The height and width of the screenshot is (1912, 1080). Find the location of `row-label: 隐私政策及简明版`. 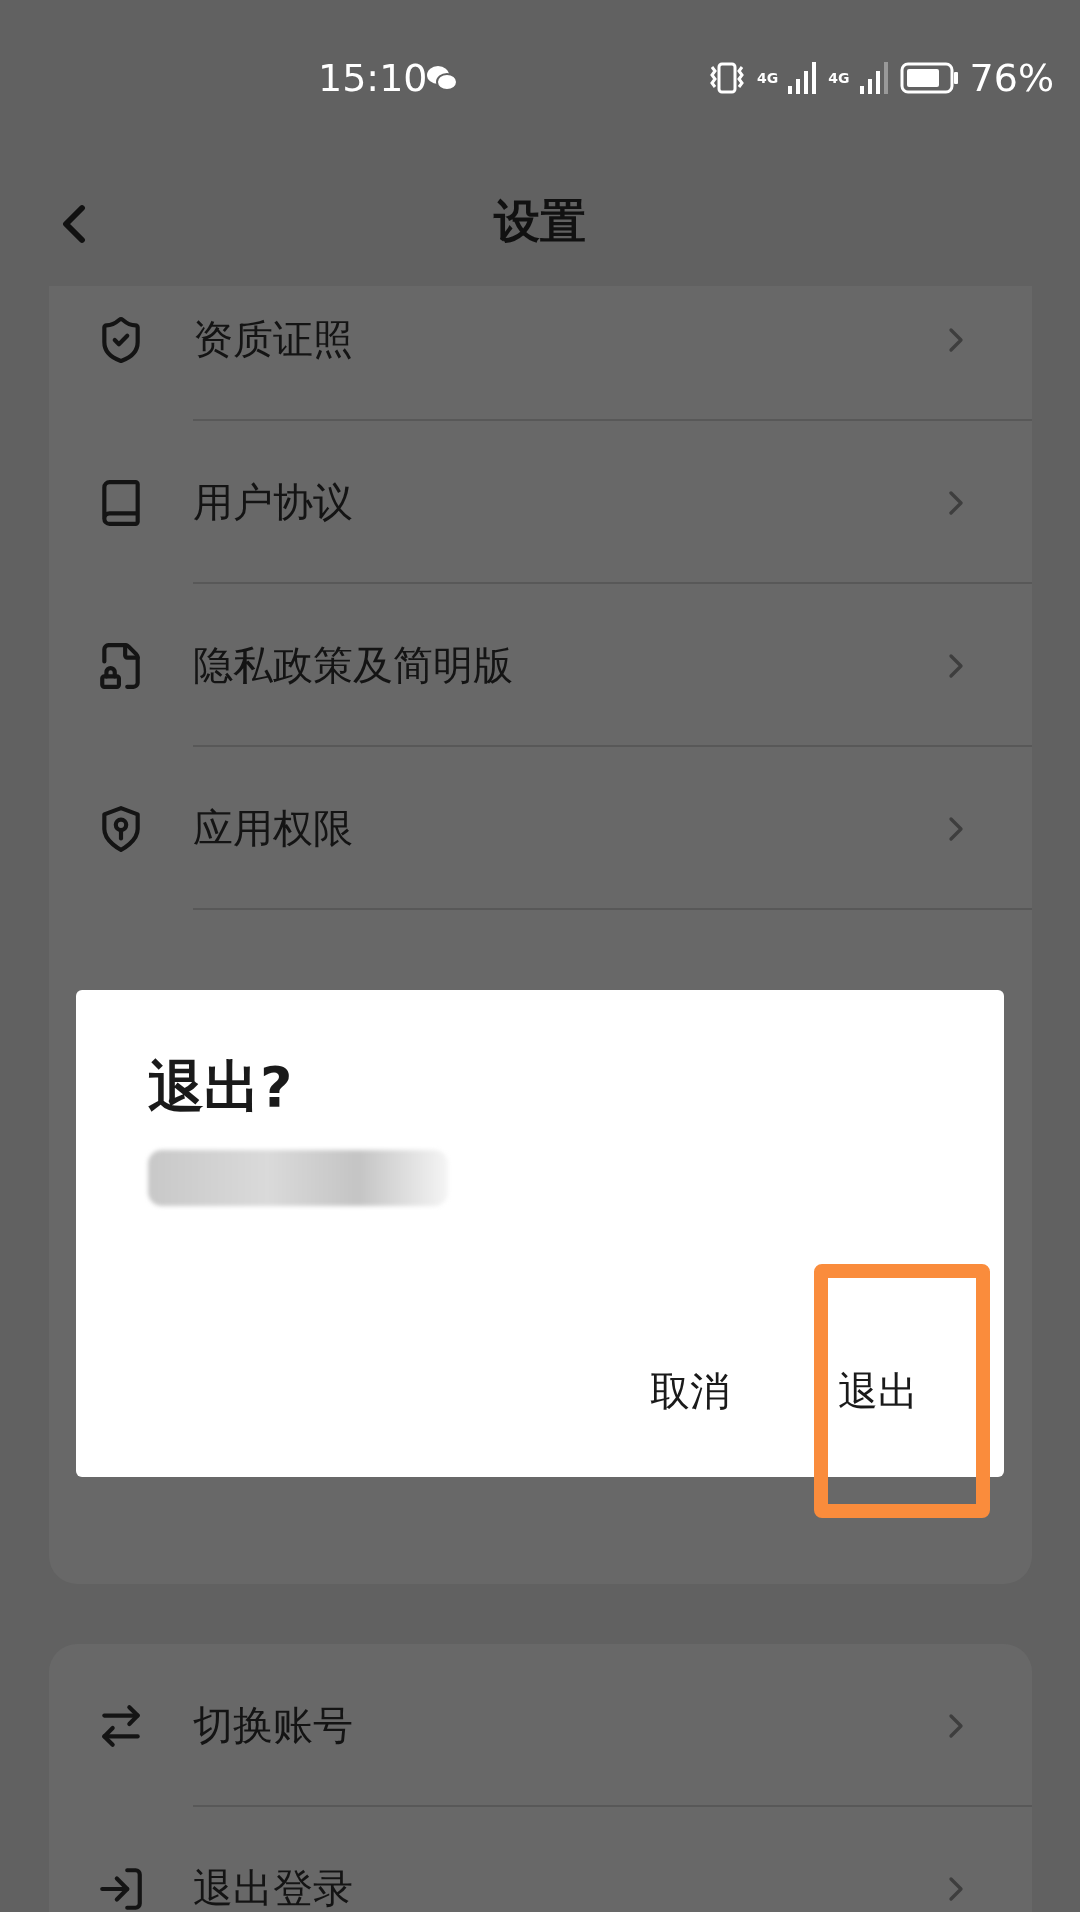

row-label: 隐私政策及简明版 is located at coordinates (353, 665).